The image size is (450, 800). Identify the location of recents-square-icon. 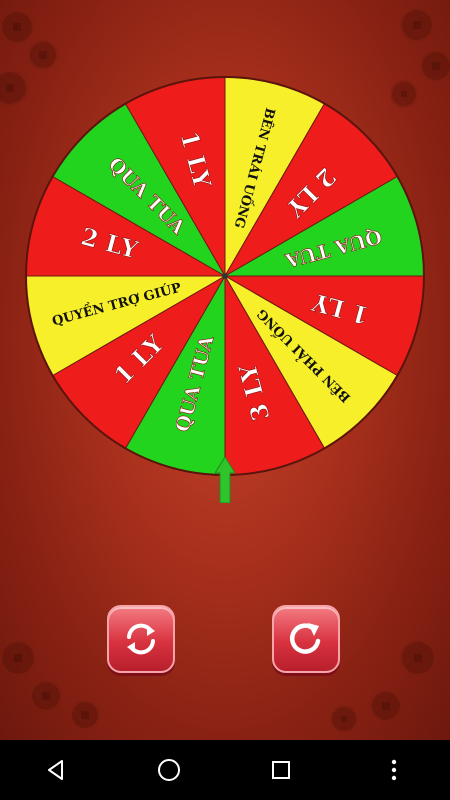
(281, 770).